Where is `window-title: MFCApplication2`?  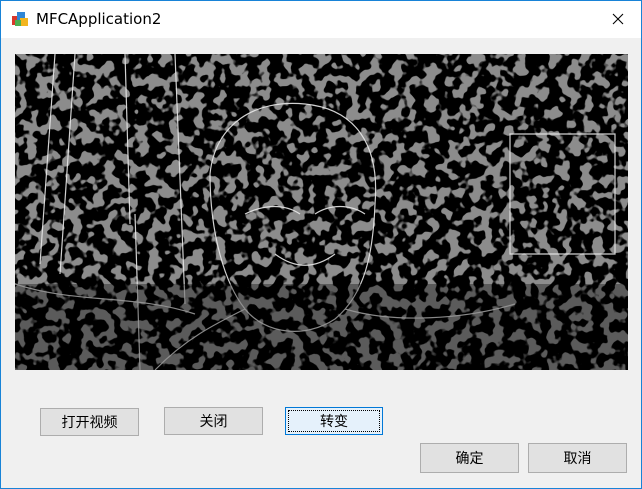
window-title: MFCApplication2 is located at coordinates (99, 19).